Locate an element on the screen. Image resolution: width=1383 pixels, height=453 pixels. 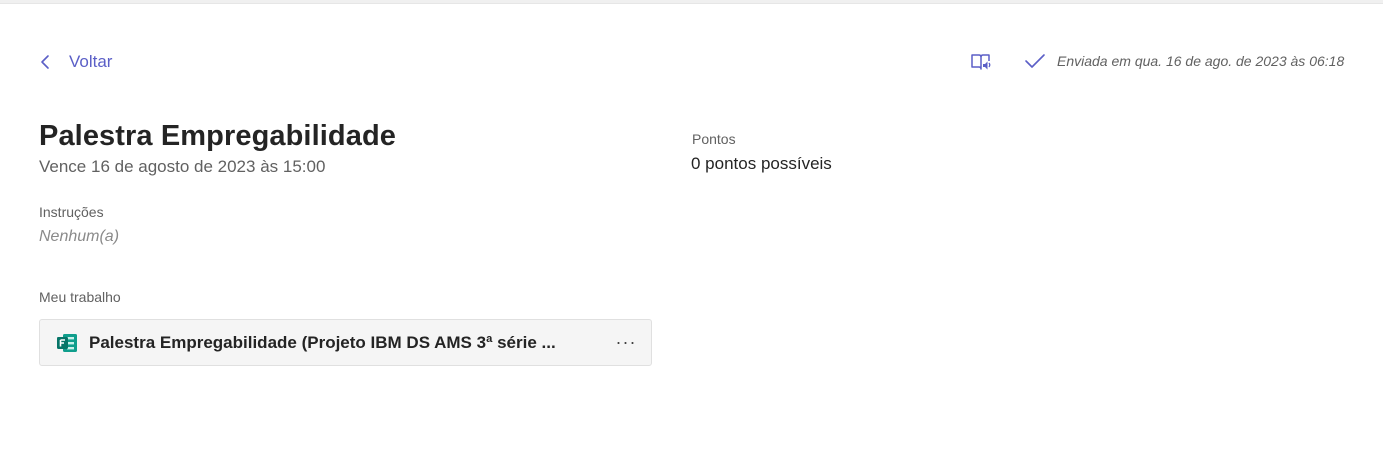
points-value: 0 pontos possíveis is located at coordinates (761, 163).